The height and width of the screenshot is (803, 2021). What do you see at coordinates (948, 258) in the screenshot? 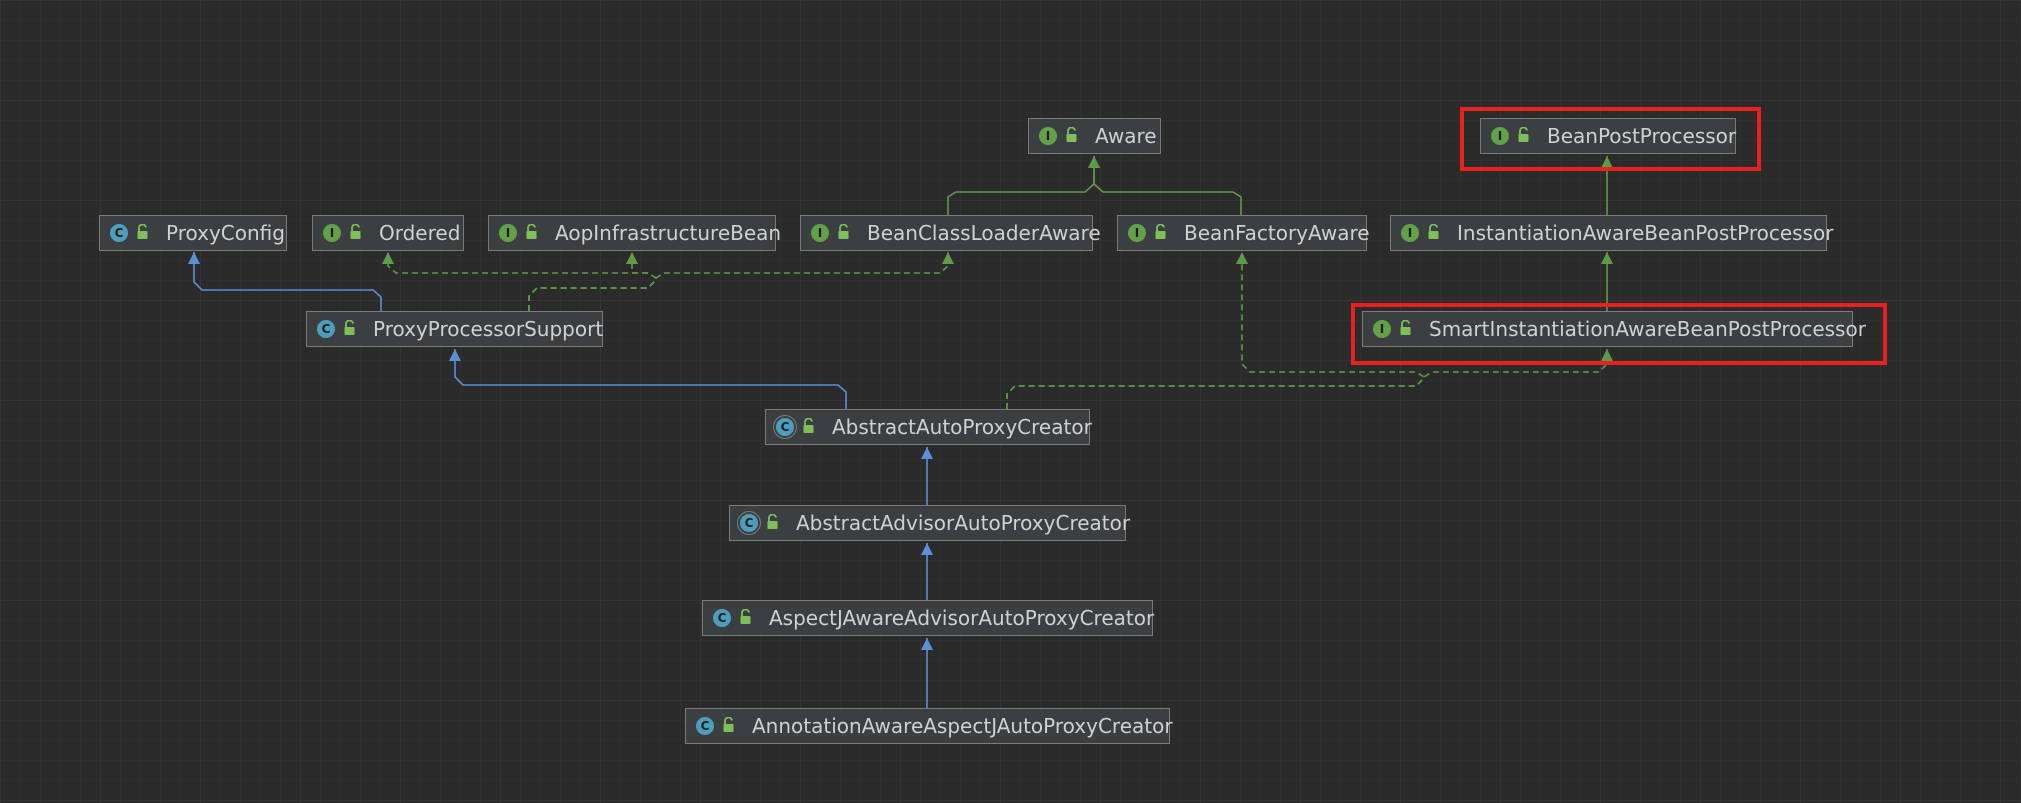
I see `arrowhead-pps-to-bcla` at bounding box center [948, 258].